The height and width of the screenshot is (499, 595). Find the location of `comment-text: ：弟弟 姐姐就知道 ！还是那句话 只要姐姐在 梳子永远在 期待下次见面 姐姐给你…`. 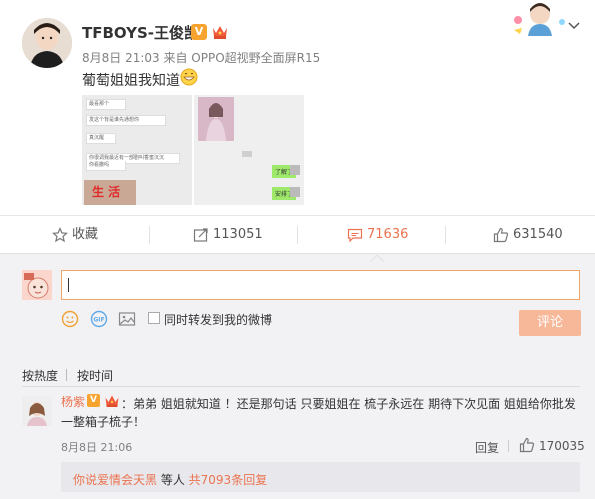

comment-text: ：弟弟 姐姐就知道 ！还是那句话 只要姐姐在 梳子永远在 期待下次见面 姐姐给你… is located at coordinates (348, 404).